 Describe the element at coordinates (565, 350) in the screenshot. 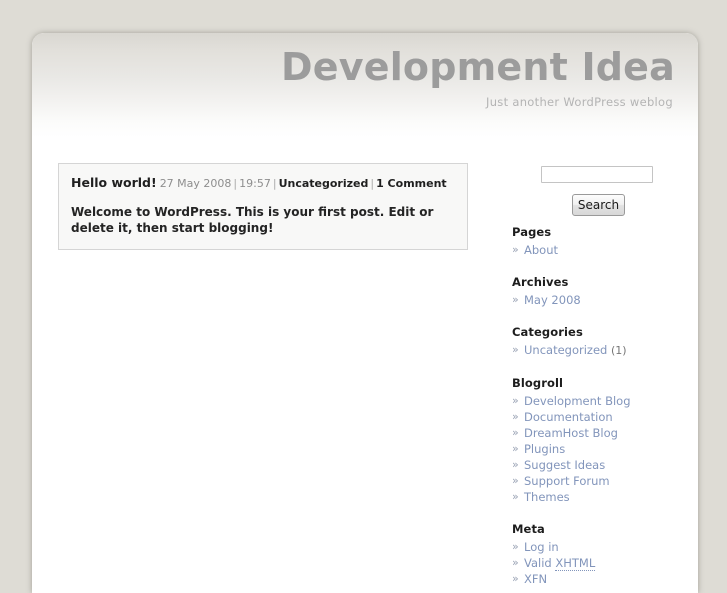

I see `sidebar-link: Uncategorized` at that location.